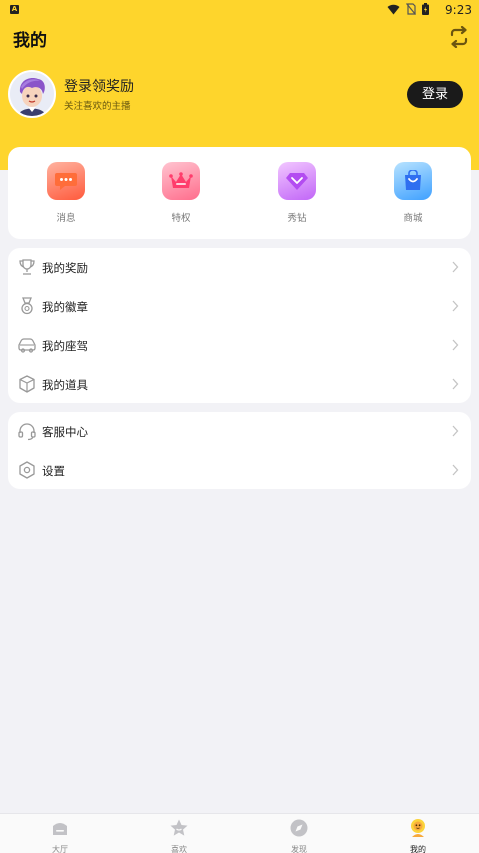 This screenshot has height=853, width=479. I want to click on settings-icon, so click(27, 470).